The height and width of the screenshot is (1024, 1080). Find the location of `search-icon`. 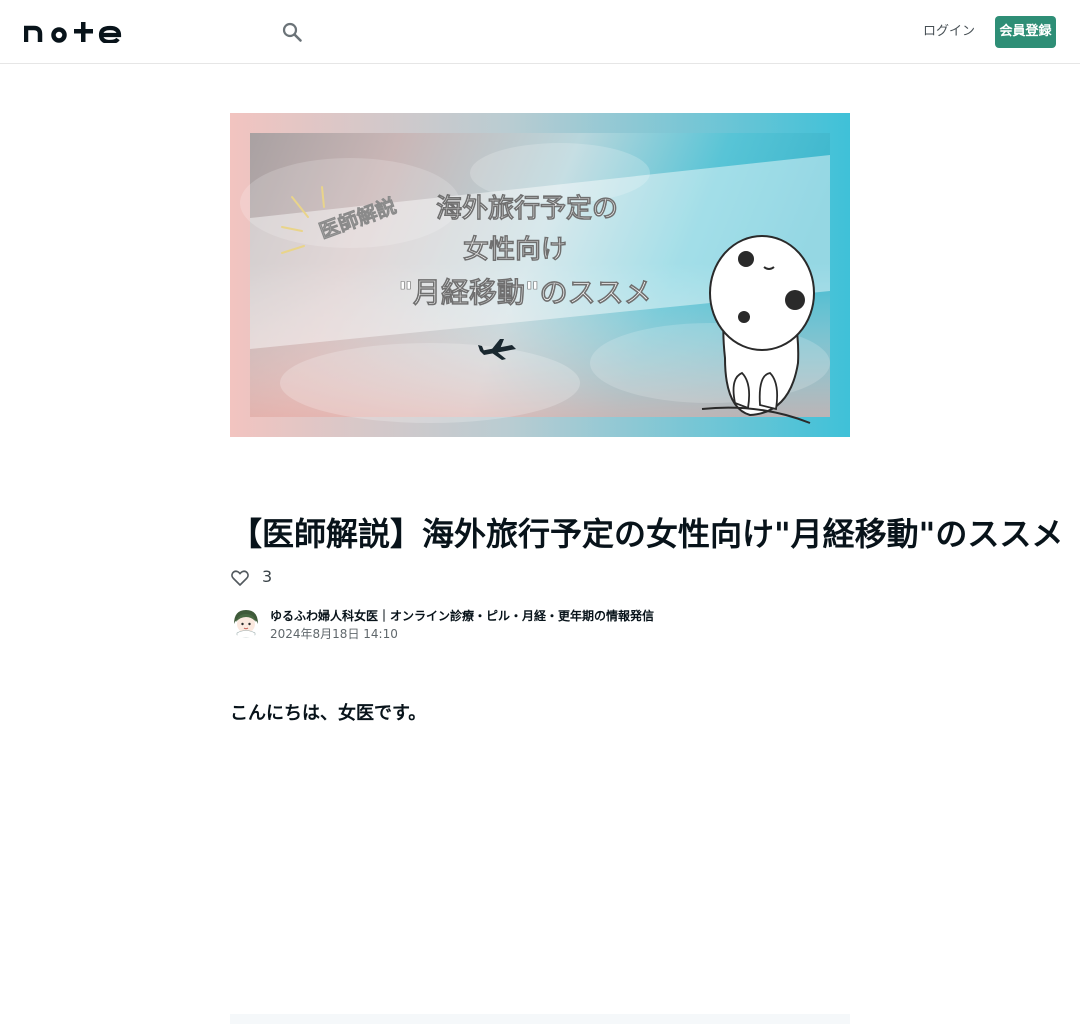

search-icon is located at coordinates (292, 32).